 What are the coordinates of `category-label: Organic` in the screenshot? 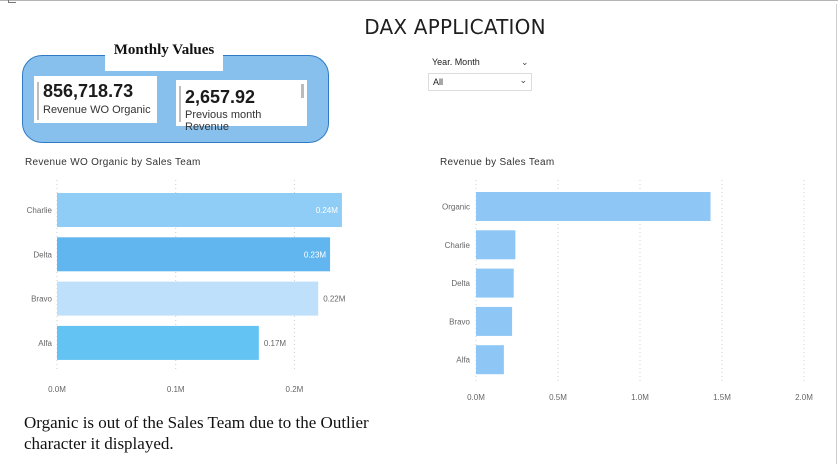 It's located at (456, 207).